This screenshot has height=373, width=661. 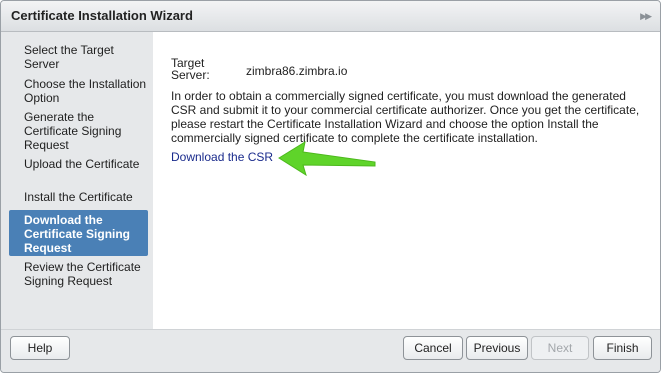 What do you see at coordinates (330, 16) in the screenshot?
I see `title-bar: Certificate Installation Wizard ▶▶` at bounding box center [330, 16].